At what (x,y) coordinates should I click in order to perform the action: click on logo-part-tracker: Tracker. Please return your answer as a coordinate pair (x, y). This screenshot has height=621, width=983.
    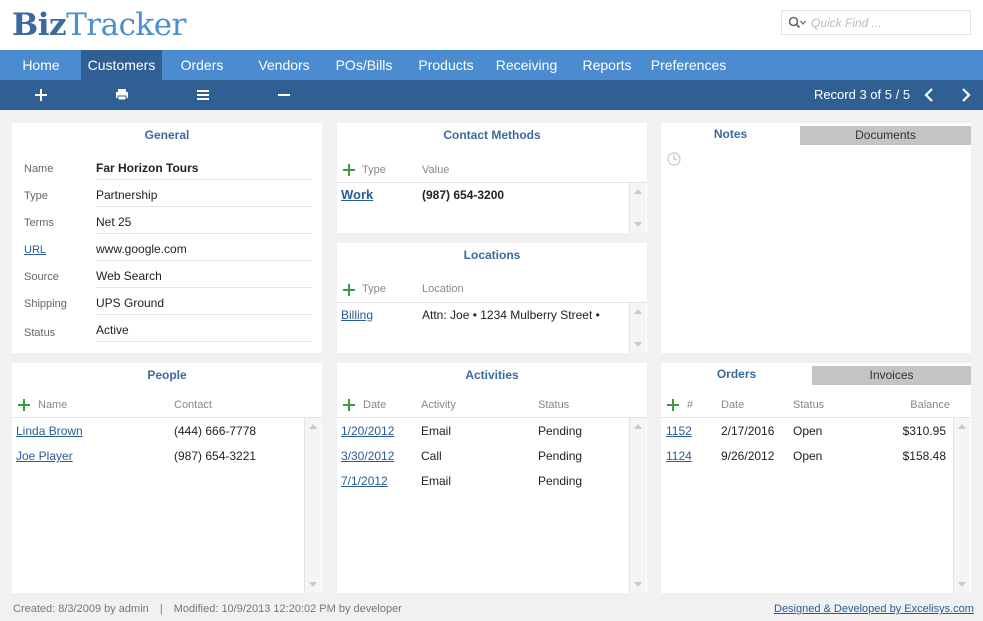
    Looking at the image, I should click on (126, 25).